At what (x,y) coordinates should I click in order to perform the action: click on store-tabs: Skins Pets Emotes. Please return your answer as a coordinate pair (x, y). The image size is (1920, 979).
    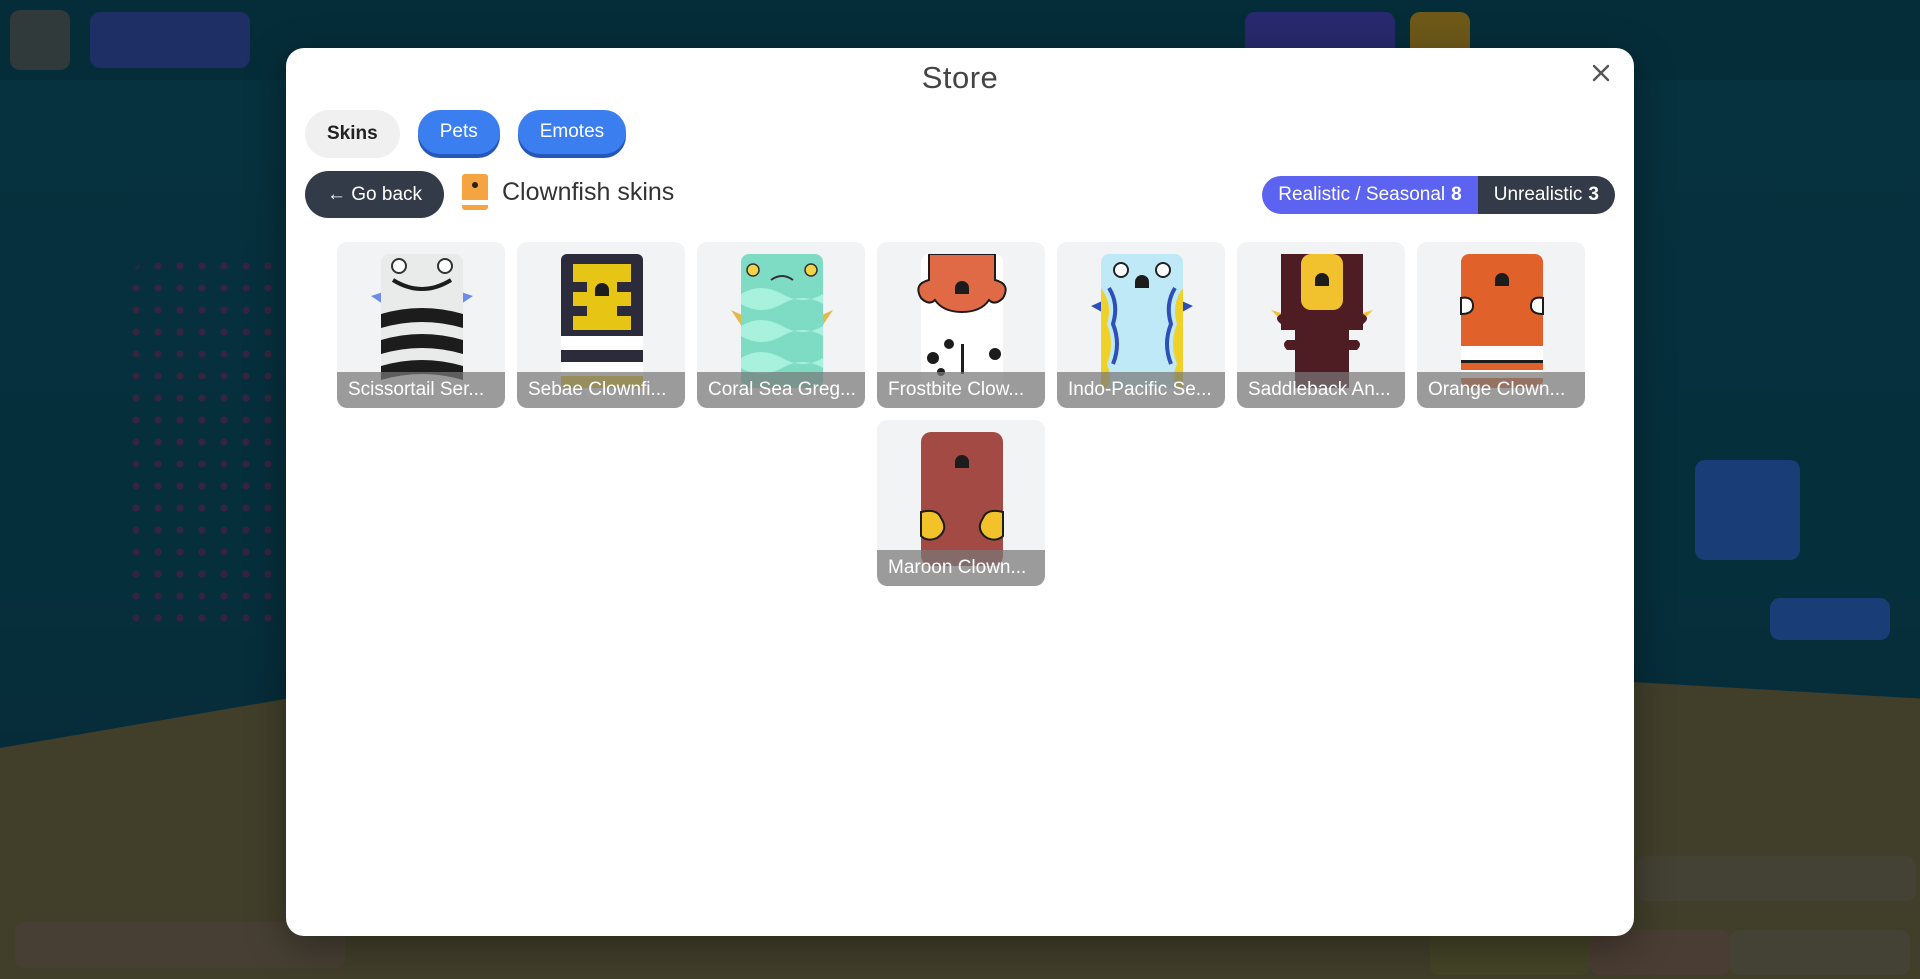
    Looking at the image, I should click on (466, 134).